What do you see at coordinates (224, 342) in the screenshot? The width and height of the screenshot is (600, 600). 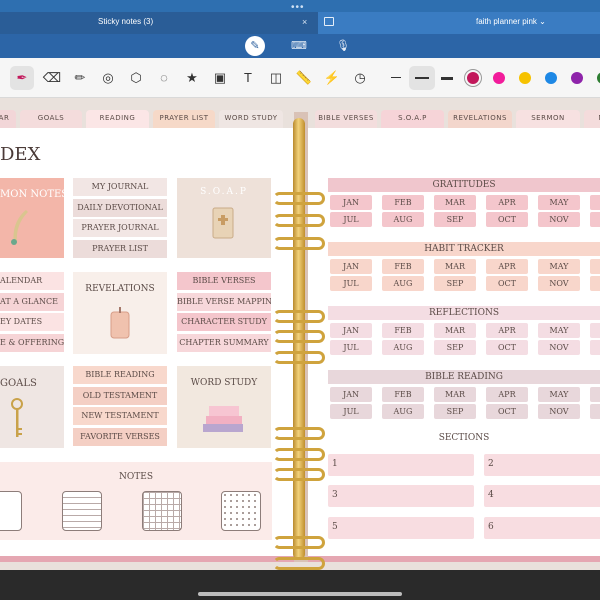 I see `card-link-item: CHAPTER SUMMARY` at bounding box center [224, 342].